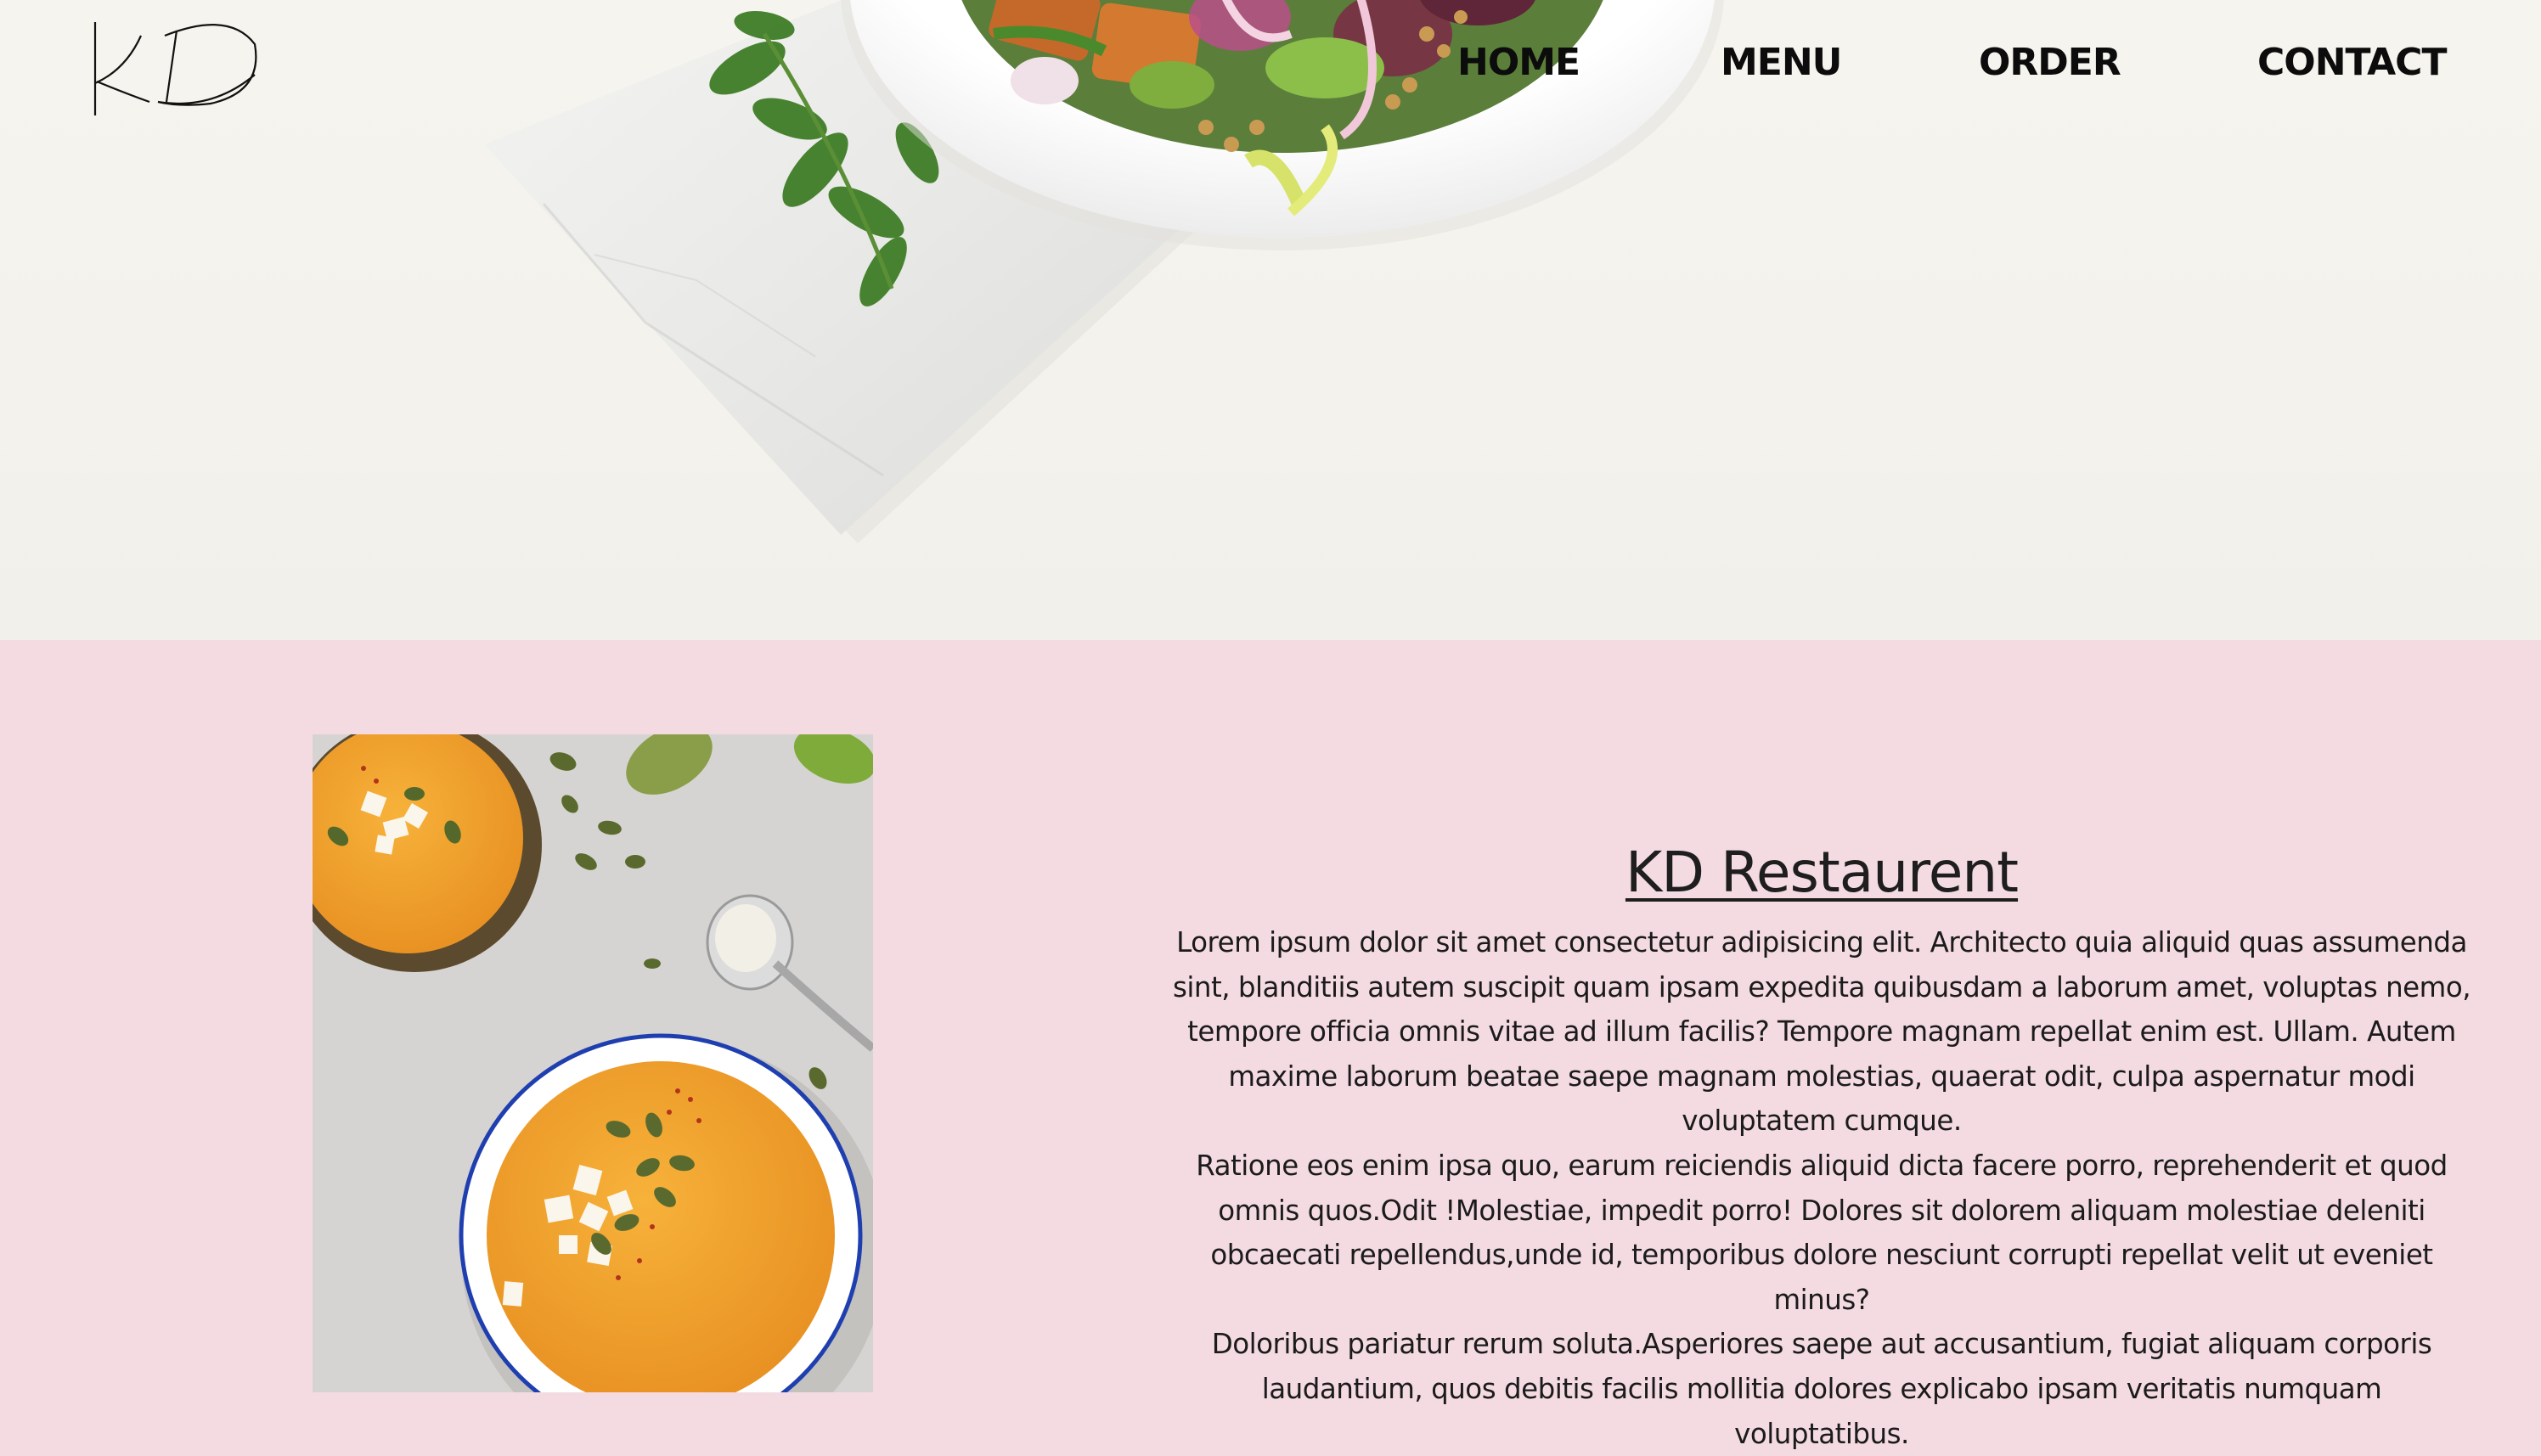 This screenshot has width=2541, height=1456. Describe the element at coordinates (1519, 63) in the screenshot. I see `nav-home: HOME` at that location.